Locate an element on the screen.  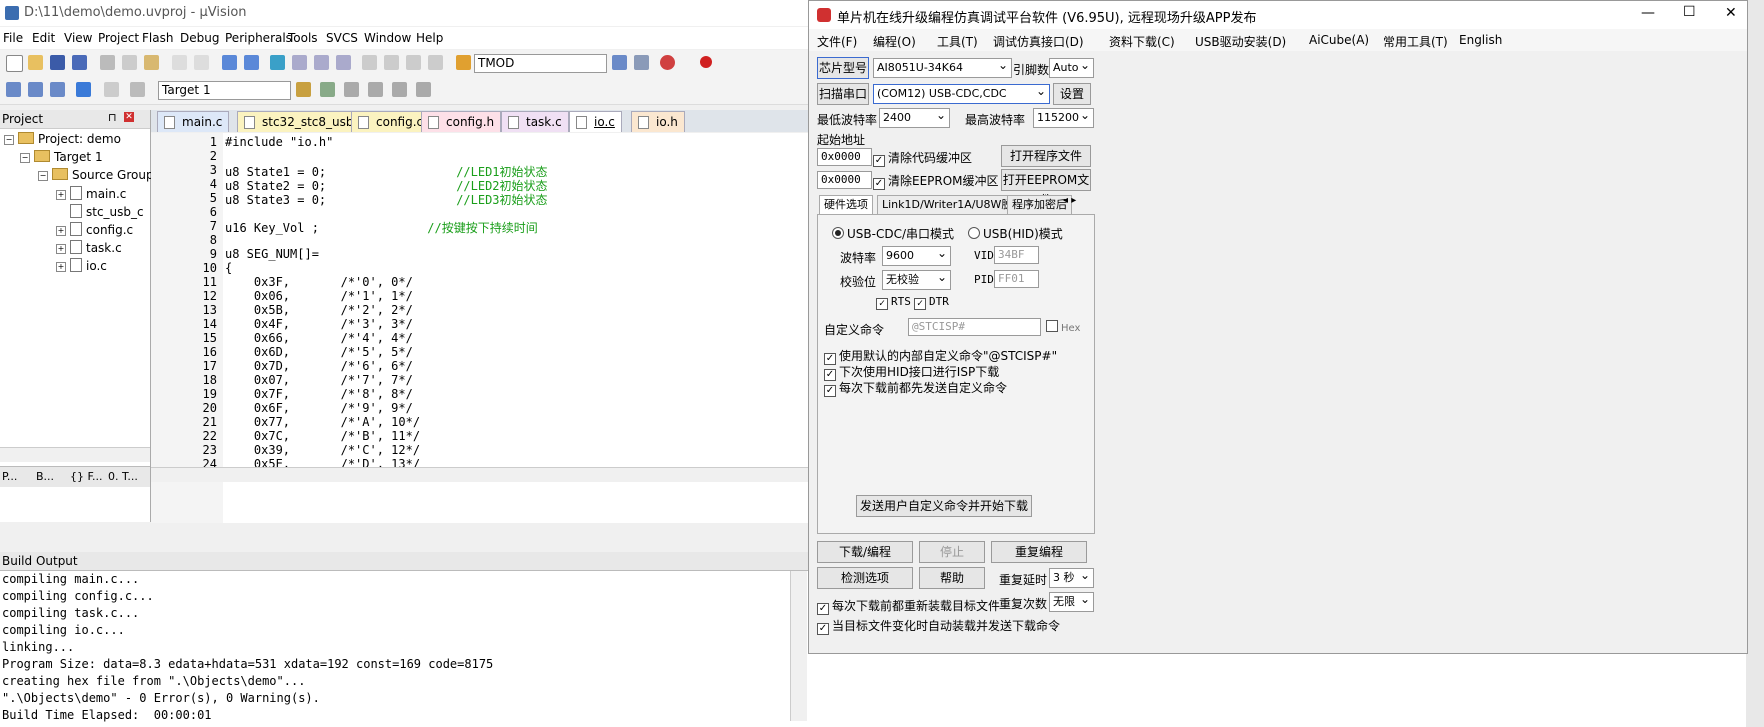
tree-file-config: + config.c is located at coordinates (94, 229).